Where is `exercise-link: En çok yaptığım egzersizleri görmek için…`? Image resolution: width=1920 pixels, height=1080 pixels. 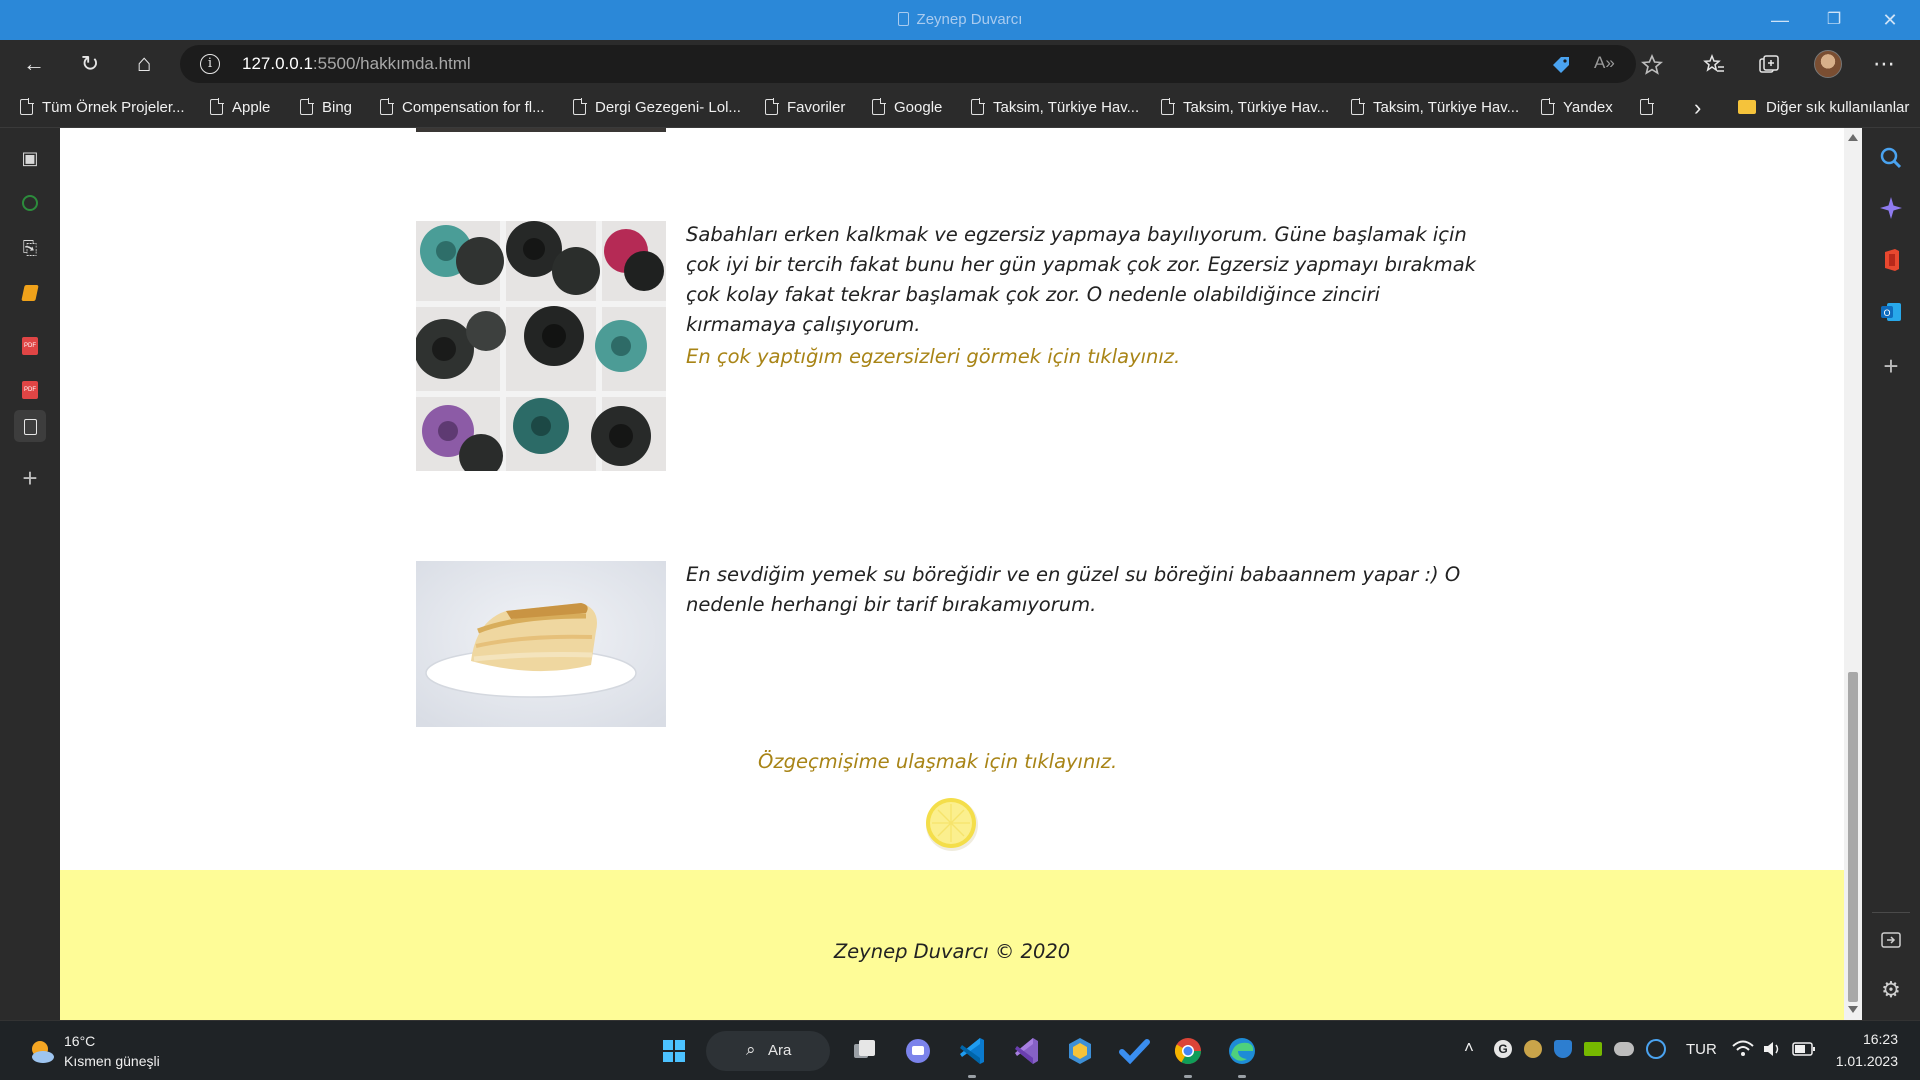 exercise-link: En çok yaptığım egzersizleri görmek için… is located at coordinates (933, 356).